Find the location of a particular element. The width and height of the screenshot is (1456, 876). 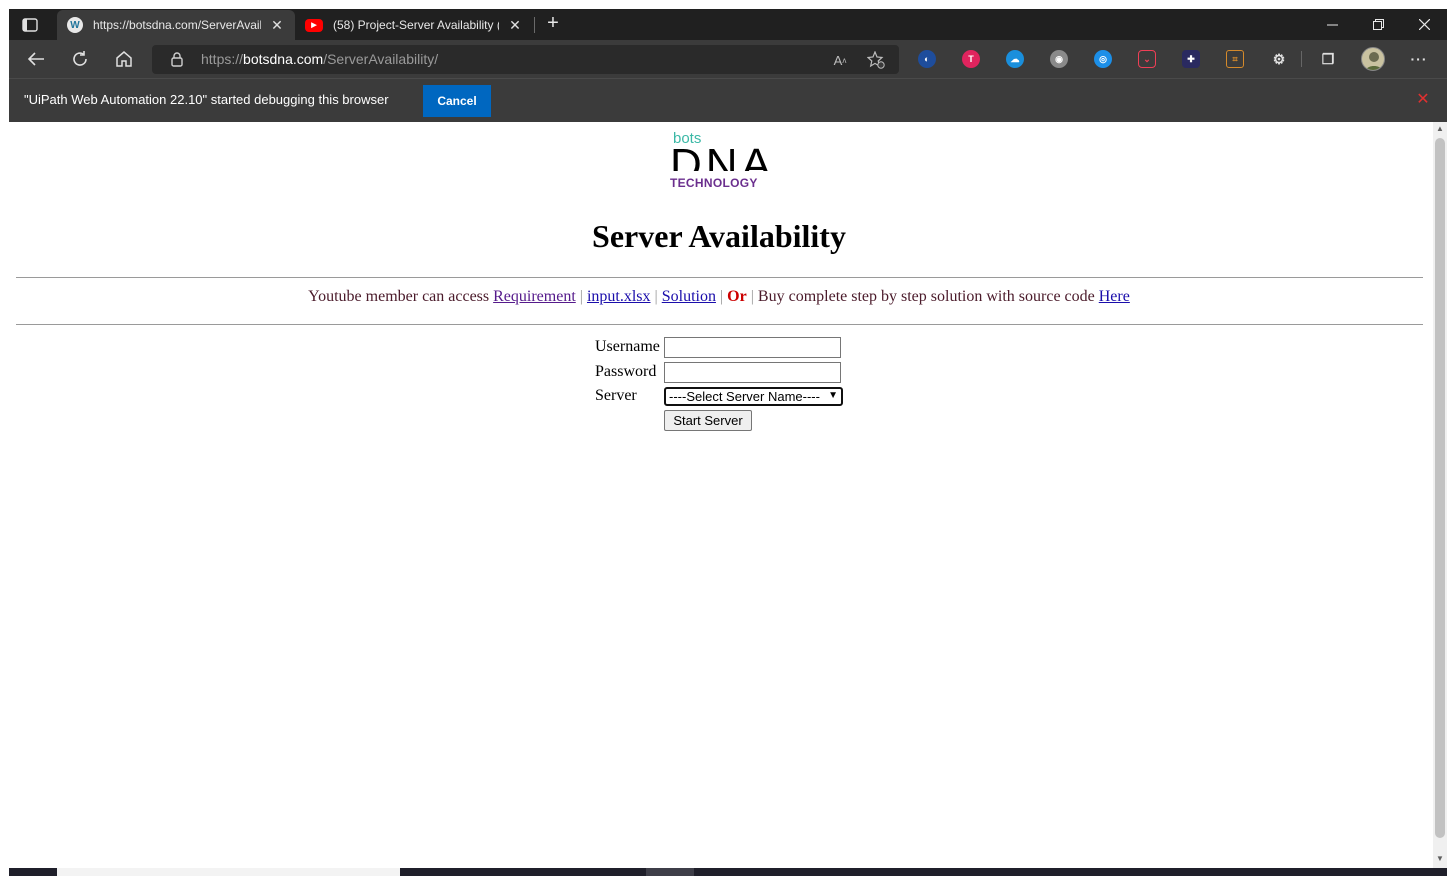

tab-title: (58) Project-Server Availability (C is located at coordinates (416, 25).